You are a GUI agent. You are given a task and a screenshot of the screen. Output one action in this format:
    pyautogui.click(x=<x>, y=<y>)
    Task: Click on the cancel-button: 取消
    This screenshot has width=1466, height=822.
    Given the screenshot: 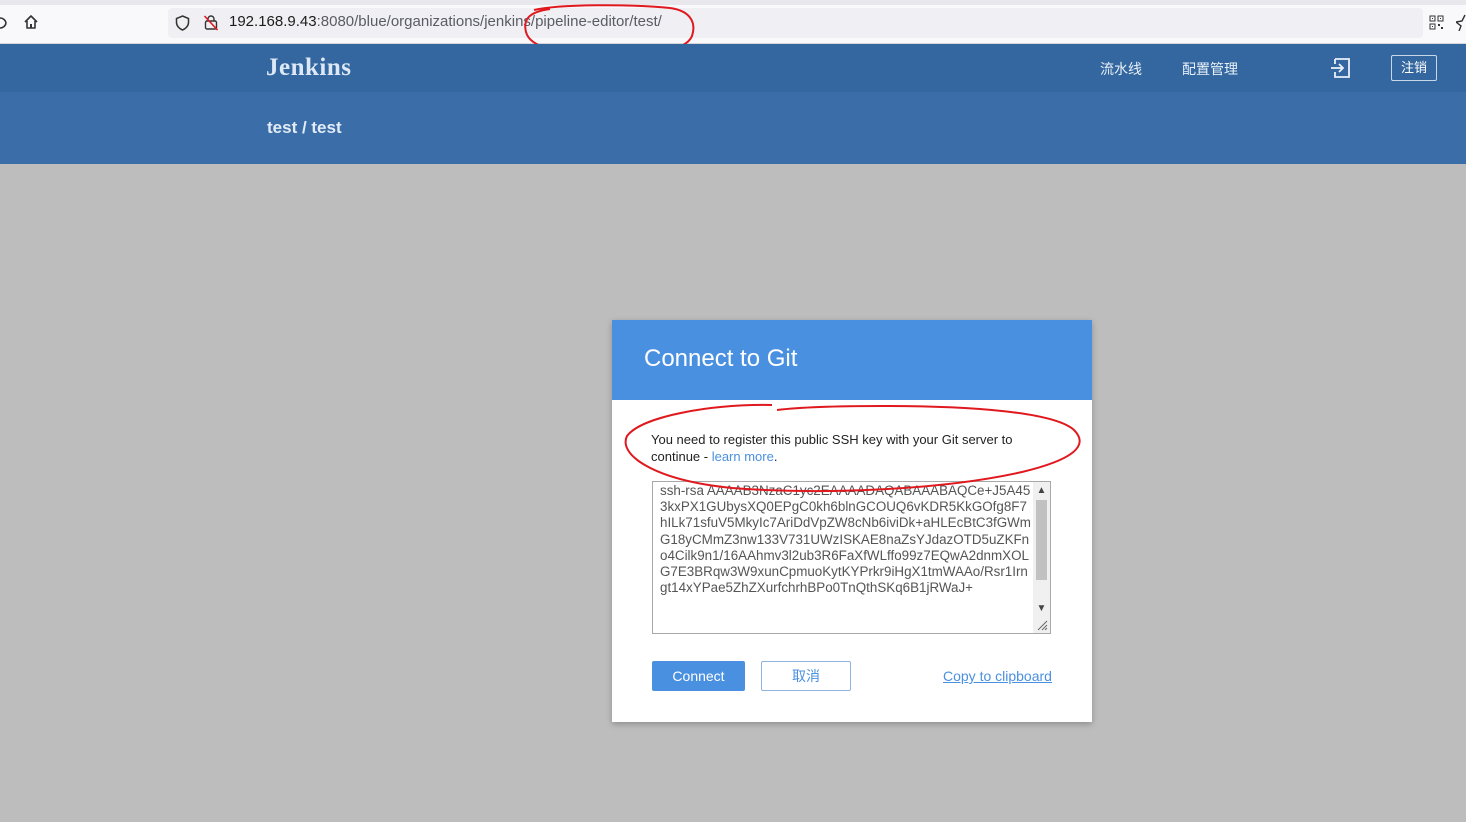 What is the action you would take?
    pyautogui.click(x=806, y=676)
    